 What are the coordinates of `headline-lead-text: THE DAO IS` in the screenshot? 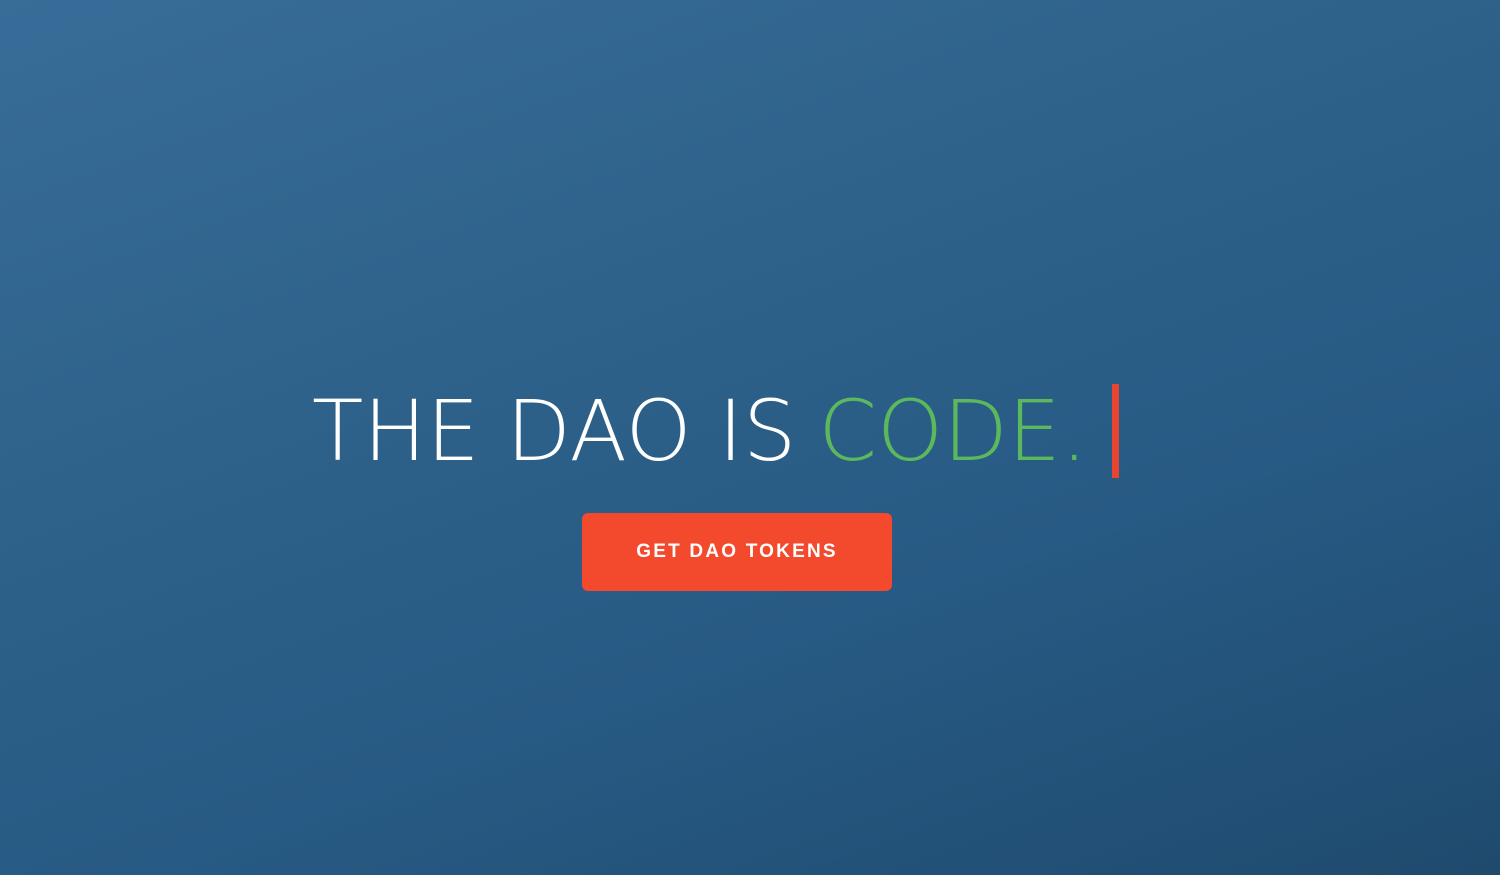 It's located at (554, 431).